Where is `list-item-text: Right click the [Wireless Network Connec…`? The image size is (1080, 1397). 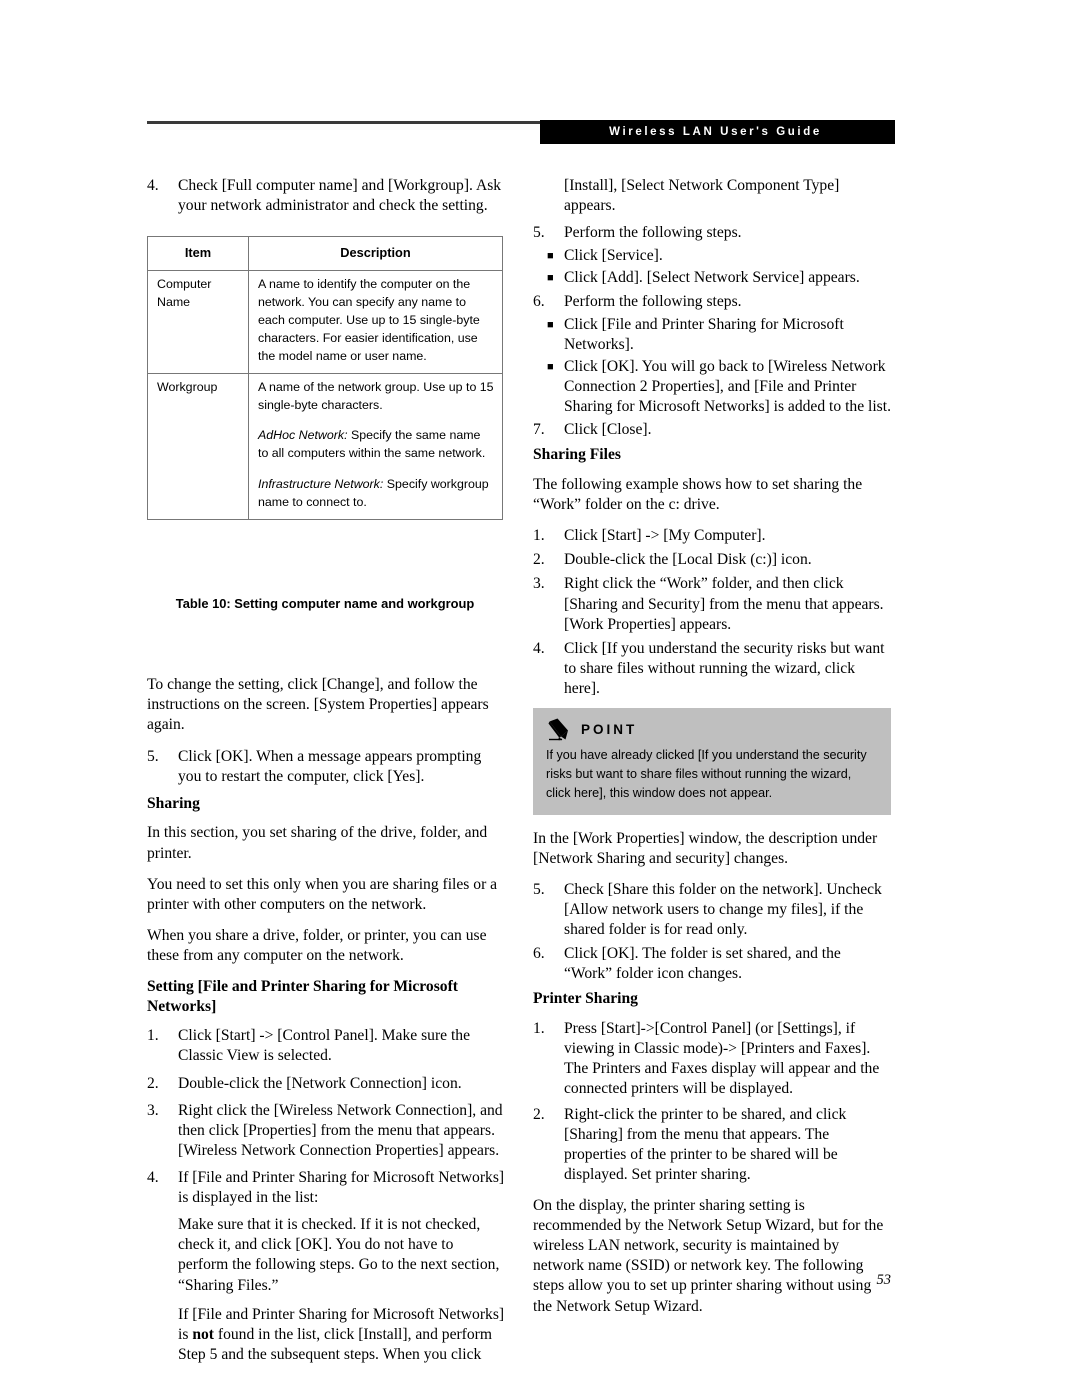 list-item-text: Right click the [Wireless Network Connec… is located at coordinates (340, 1130).